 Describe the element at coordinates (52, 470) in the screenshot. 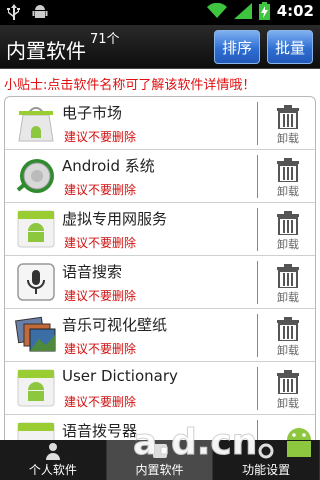

I see `tab-label: 个人软件` at that location.